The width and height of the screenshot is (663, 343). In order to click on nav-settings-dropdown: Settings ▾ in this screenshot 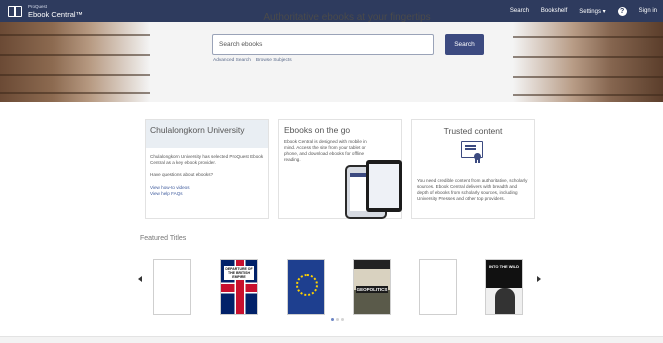, I will do `click(592, 11)`.